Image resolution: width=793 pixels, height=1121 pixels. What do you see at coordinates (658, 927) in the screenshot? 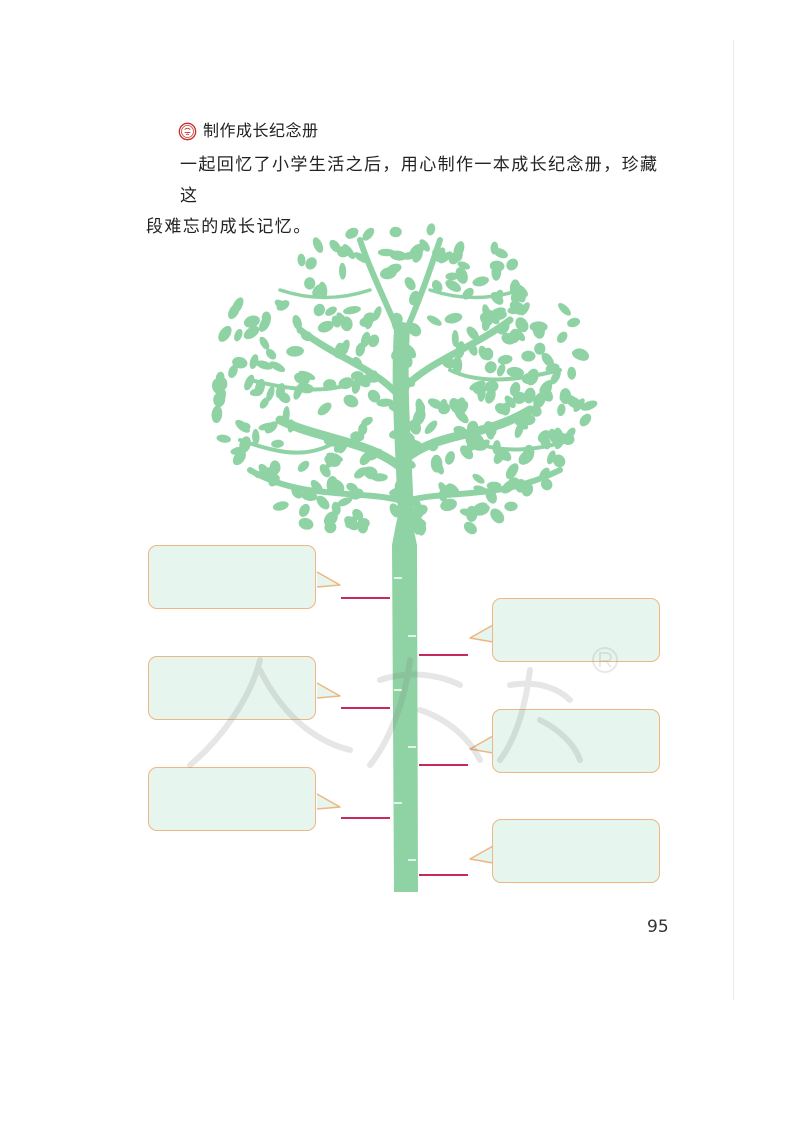
I see `page-number: 95` at bounding box center [658, 927].